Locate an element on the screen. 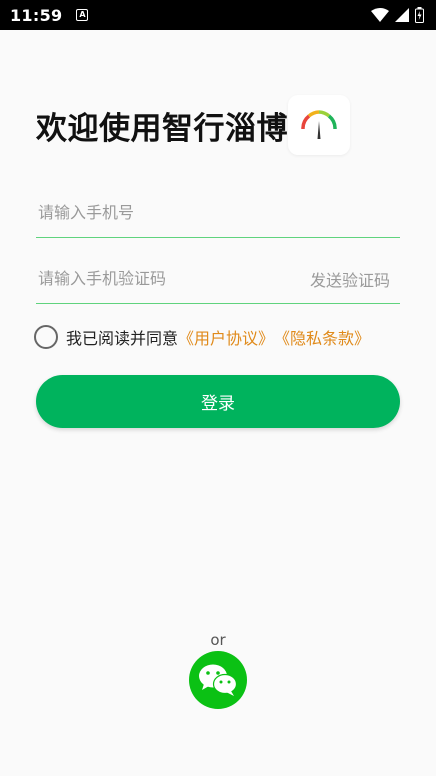 This screenshot has height=776, width=436. wechat-icon is located at coordinates (218, 680).